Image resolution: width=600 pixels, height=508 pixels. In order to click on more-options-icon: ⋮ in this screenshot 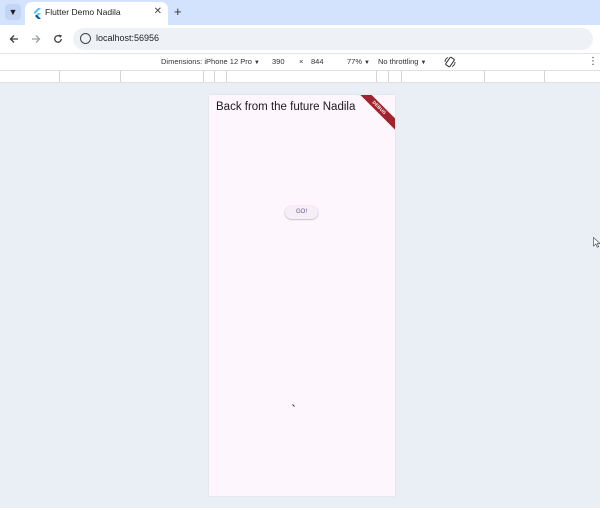, I will do `click(593, 62)`.